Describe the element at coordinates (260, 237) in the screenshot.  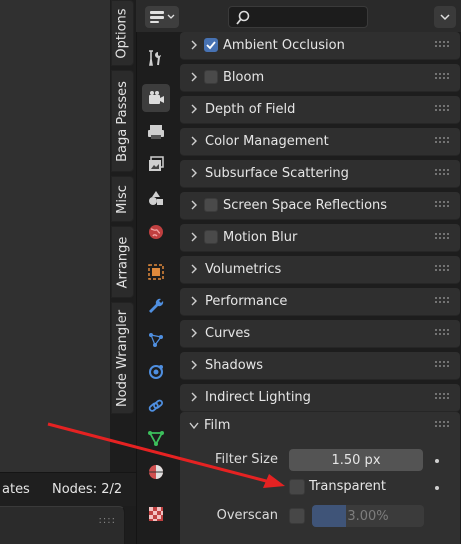
I see `panel-title: Motion Blur` at that location.